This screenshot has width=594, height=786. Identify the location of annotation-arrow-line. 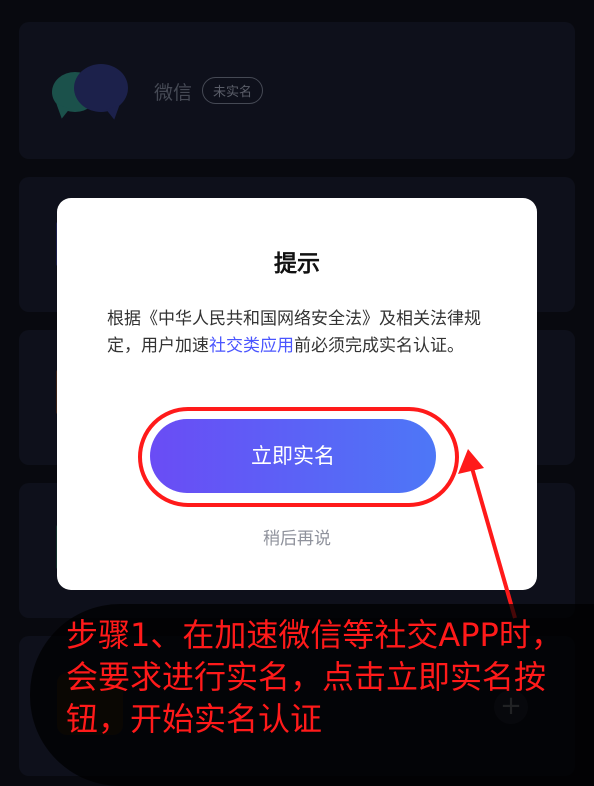
(493, 543).